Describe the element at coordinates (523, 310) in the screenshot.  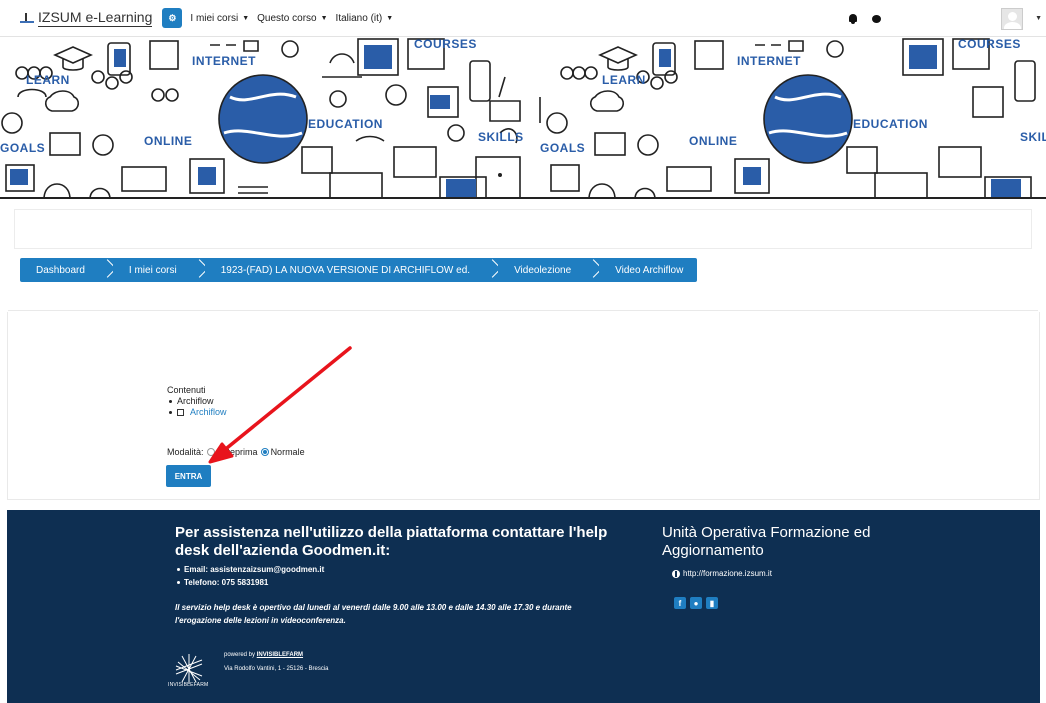
I see `divider` at that location.